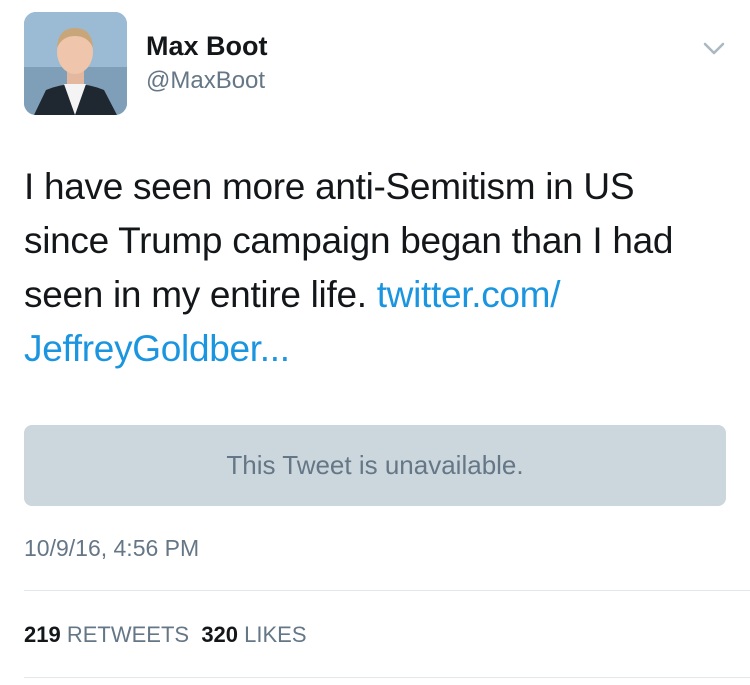  I want to click on retweets-stat: 219 RETWEETS, so click(106, 634).